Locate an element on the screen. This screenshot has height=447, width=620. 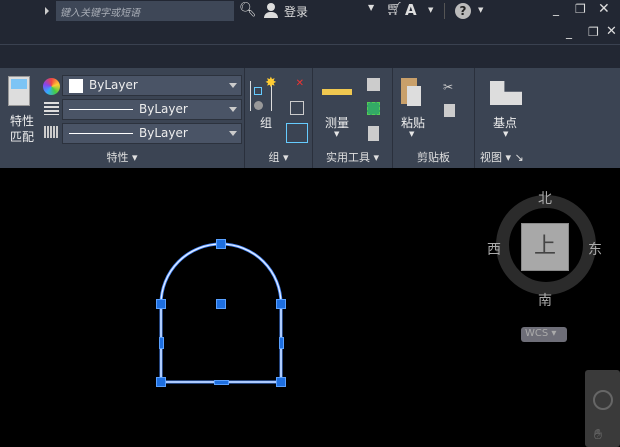
measure-label: 测量 is located at coordinates (337, 122).